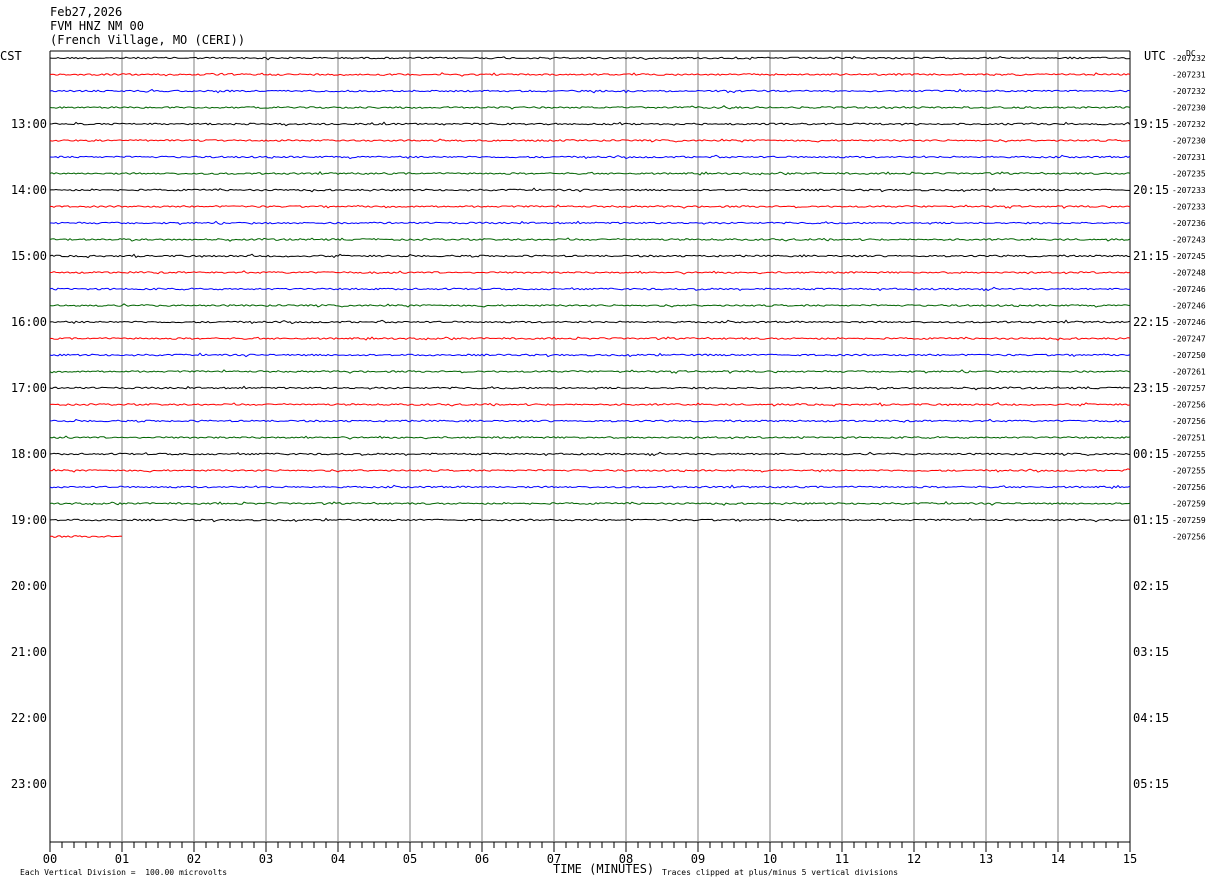 The image size is (1210, 886). Describe the element at coordinates (914, 859) in the screenshot. I see `x-tick-label: 12` at that location.